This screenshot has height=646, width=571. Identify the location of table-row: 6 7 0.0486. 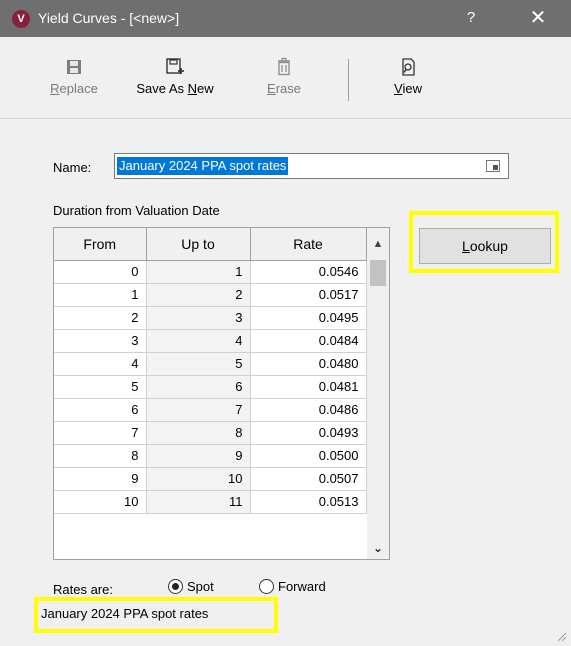
(210, 410).